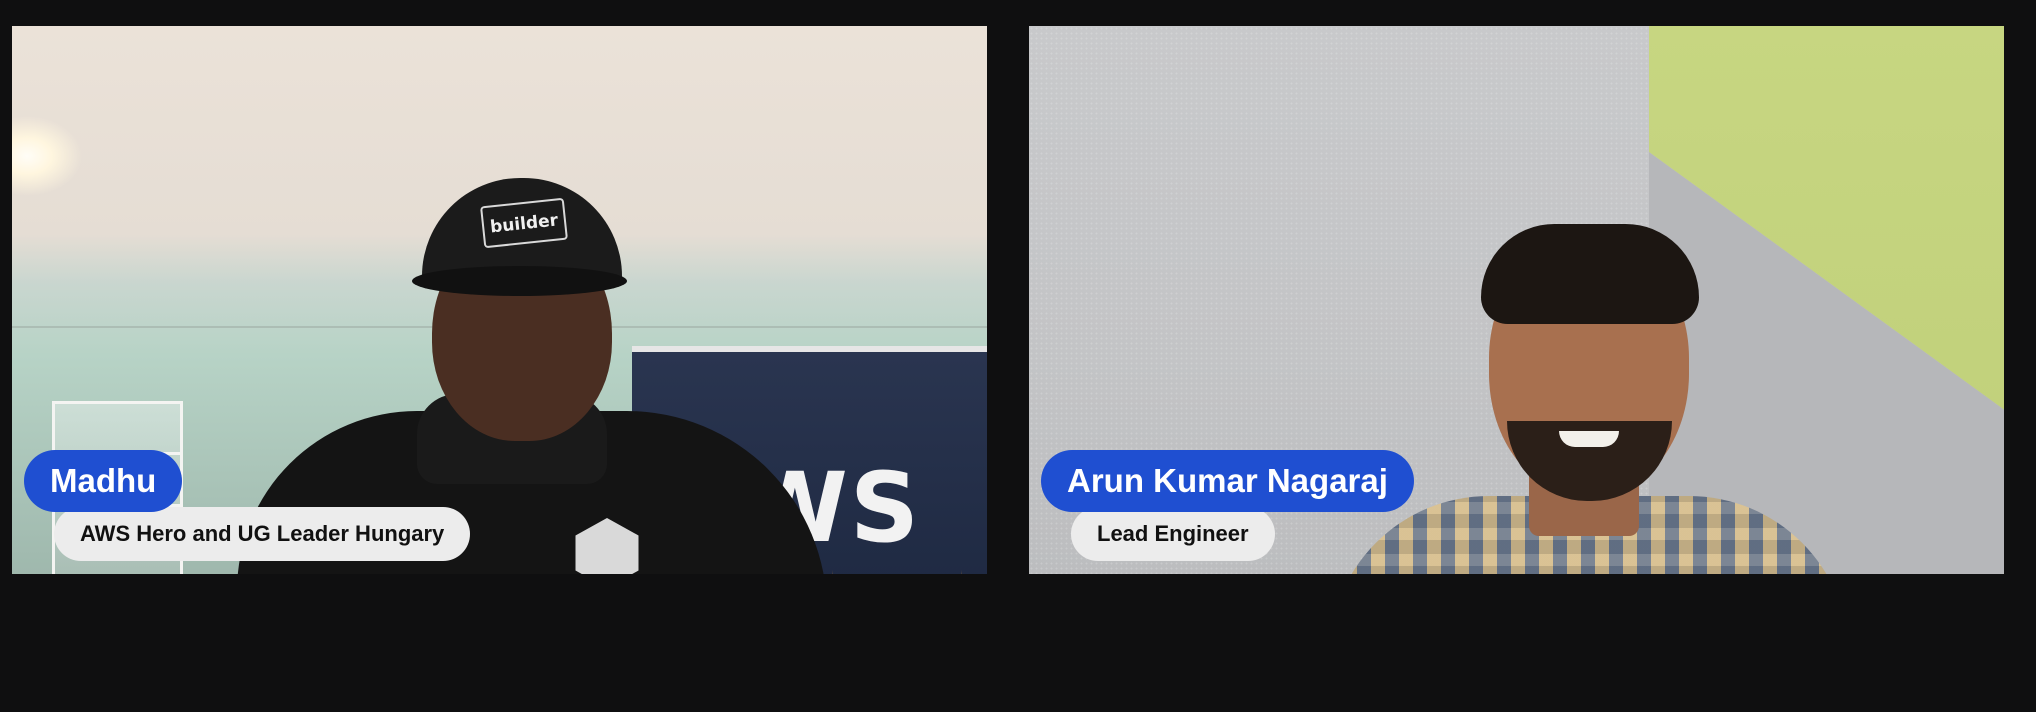  I want to click on participant-hair, so click(1590, 274).